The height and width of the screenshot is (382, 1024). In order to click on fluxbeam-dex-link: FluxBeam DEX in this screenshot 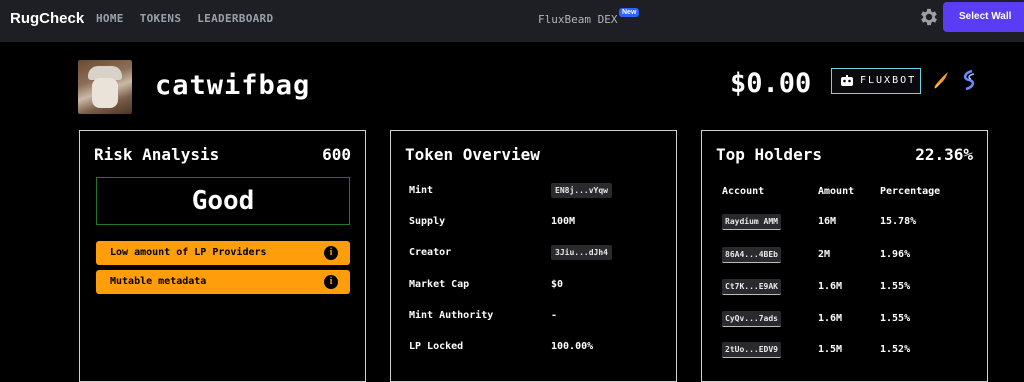, I will do `click(577, 19)`.